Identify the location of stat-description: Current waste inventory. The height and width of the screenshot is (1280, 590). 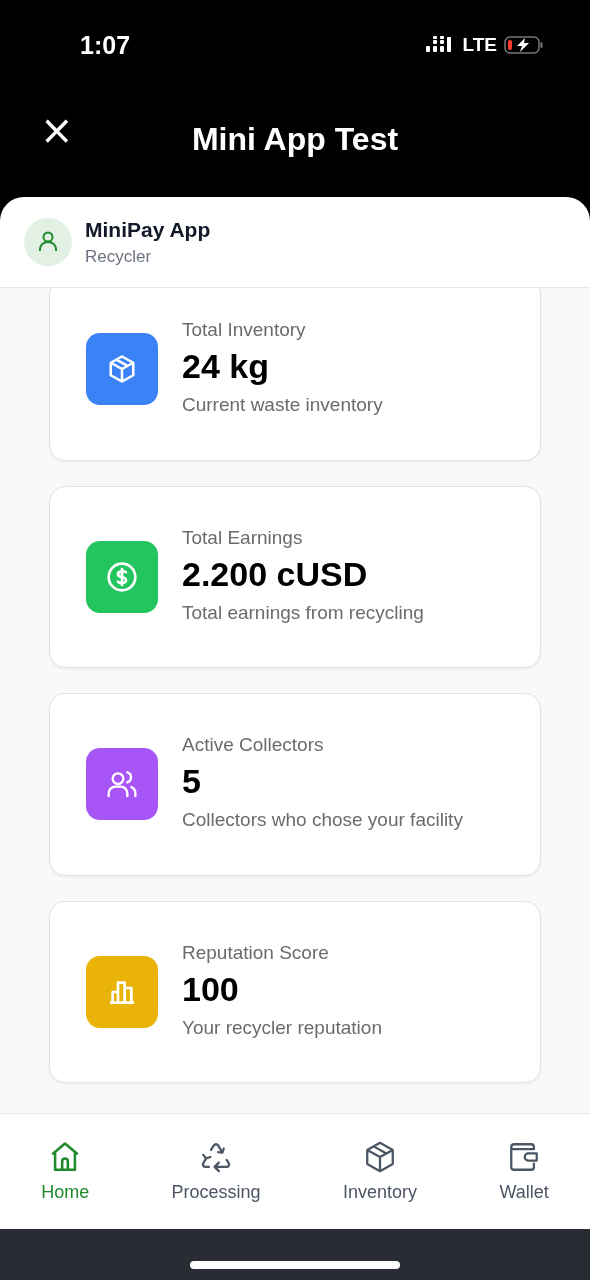
(282, 405).